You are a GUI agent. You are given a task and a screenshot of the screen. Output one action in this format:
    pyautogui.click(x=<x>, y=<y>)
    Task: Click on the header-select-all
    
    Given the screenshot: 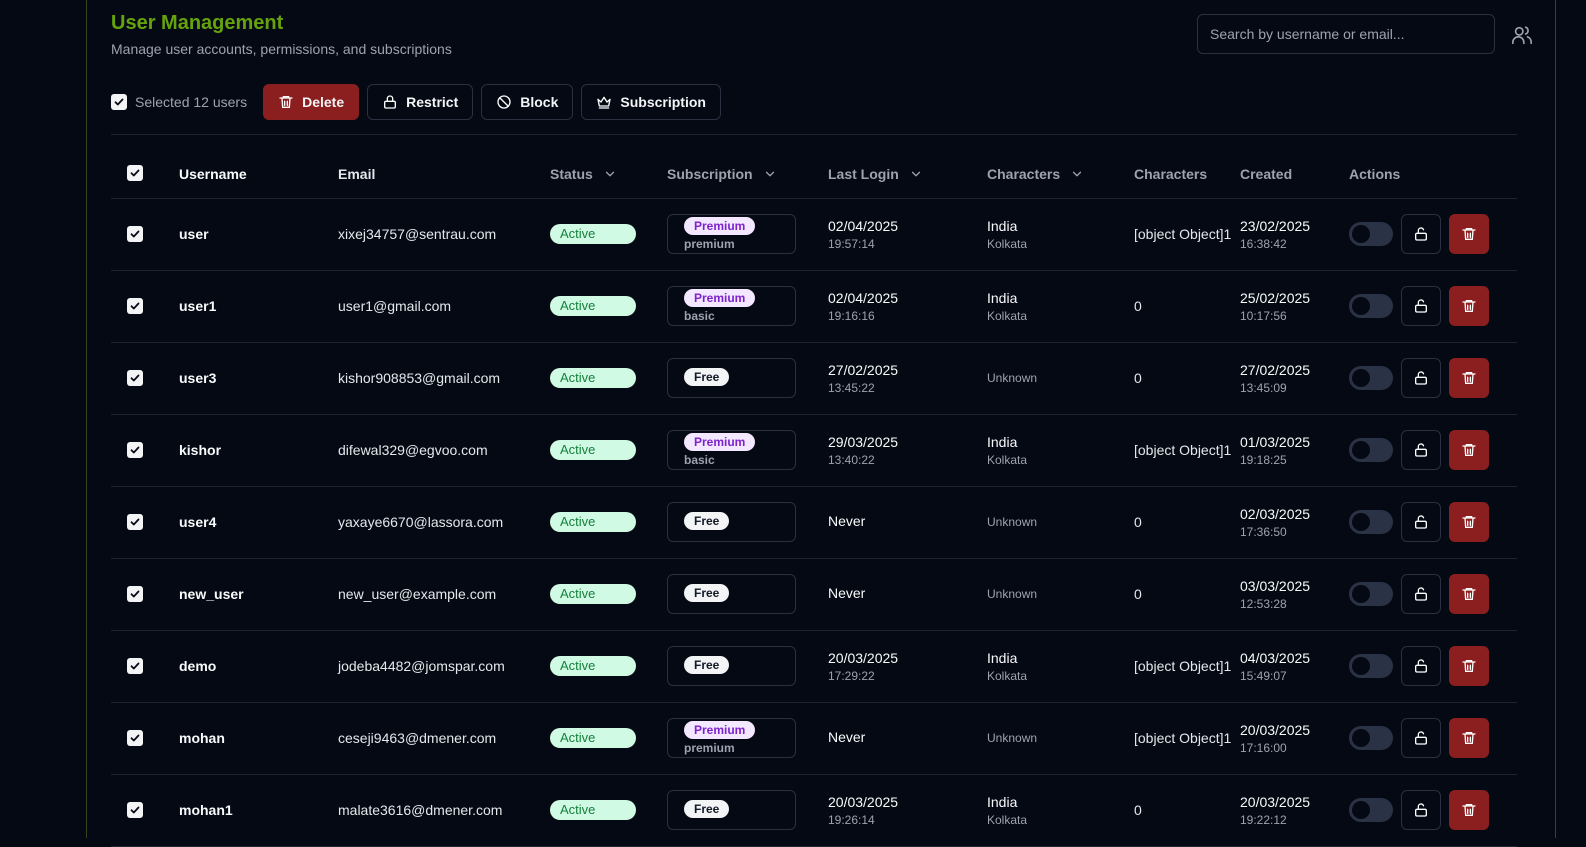 What is the action you would take?
    pyautogui.click(x=145, y=174)
    